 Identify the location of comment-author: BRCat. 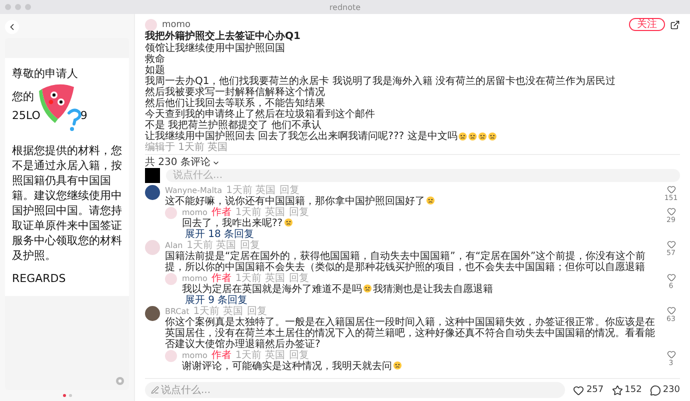
(177, 311).